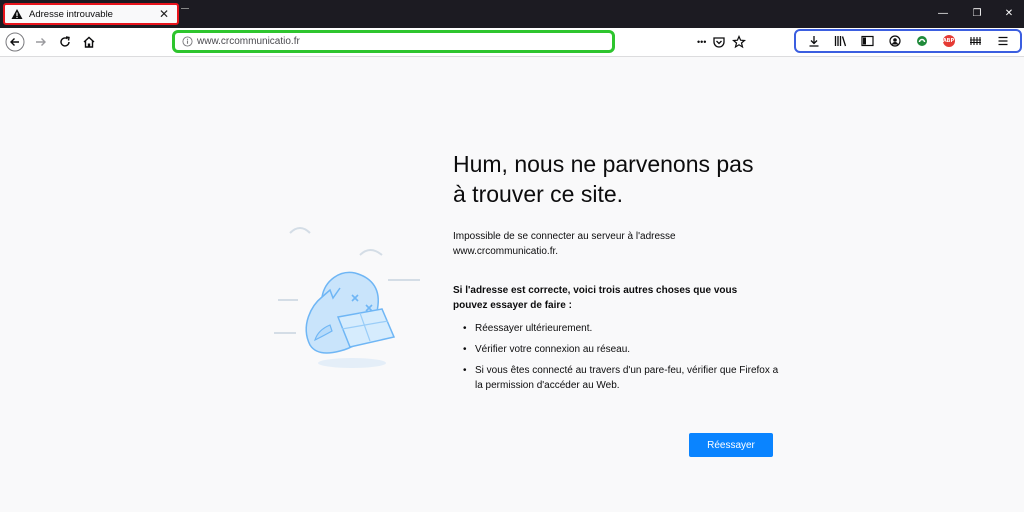  I want to click on close-window-button: ✕, so click(1009, 13).